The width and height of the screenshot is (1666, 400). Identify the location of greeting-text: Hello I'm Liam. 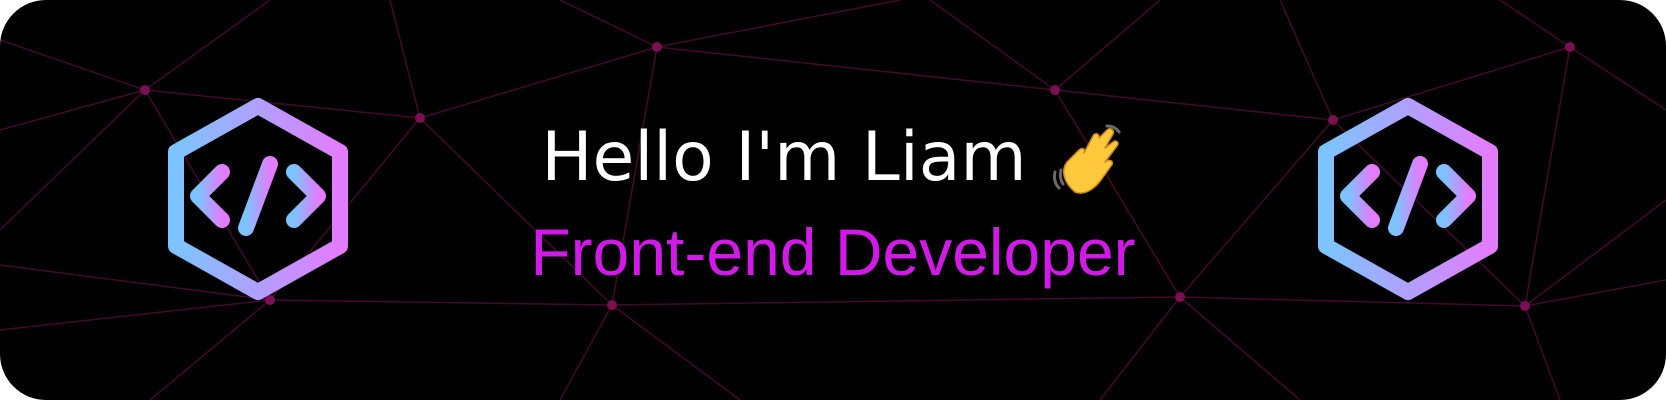
(784, 157).